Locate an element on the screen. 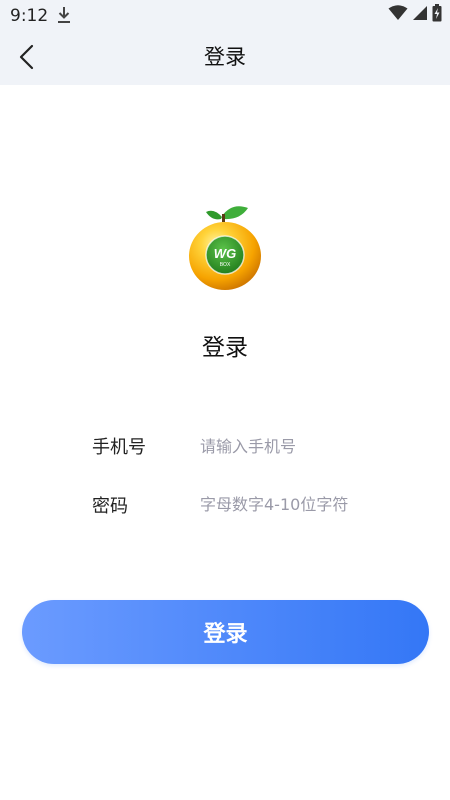  status-icons is located at coordinates (415, 15).